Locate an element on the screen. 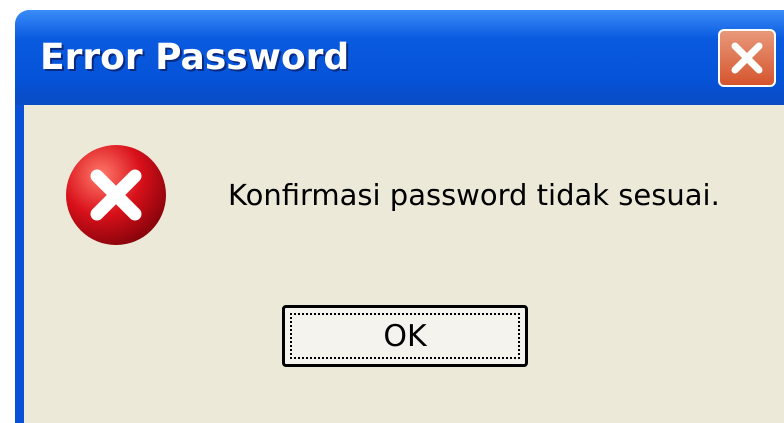 This screenshot has width=784, height=423. error-message: Konfirmasi password tidak sesuai. is located at coordinates (474, 195).